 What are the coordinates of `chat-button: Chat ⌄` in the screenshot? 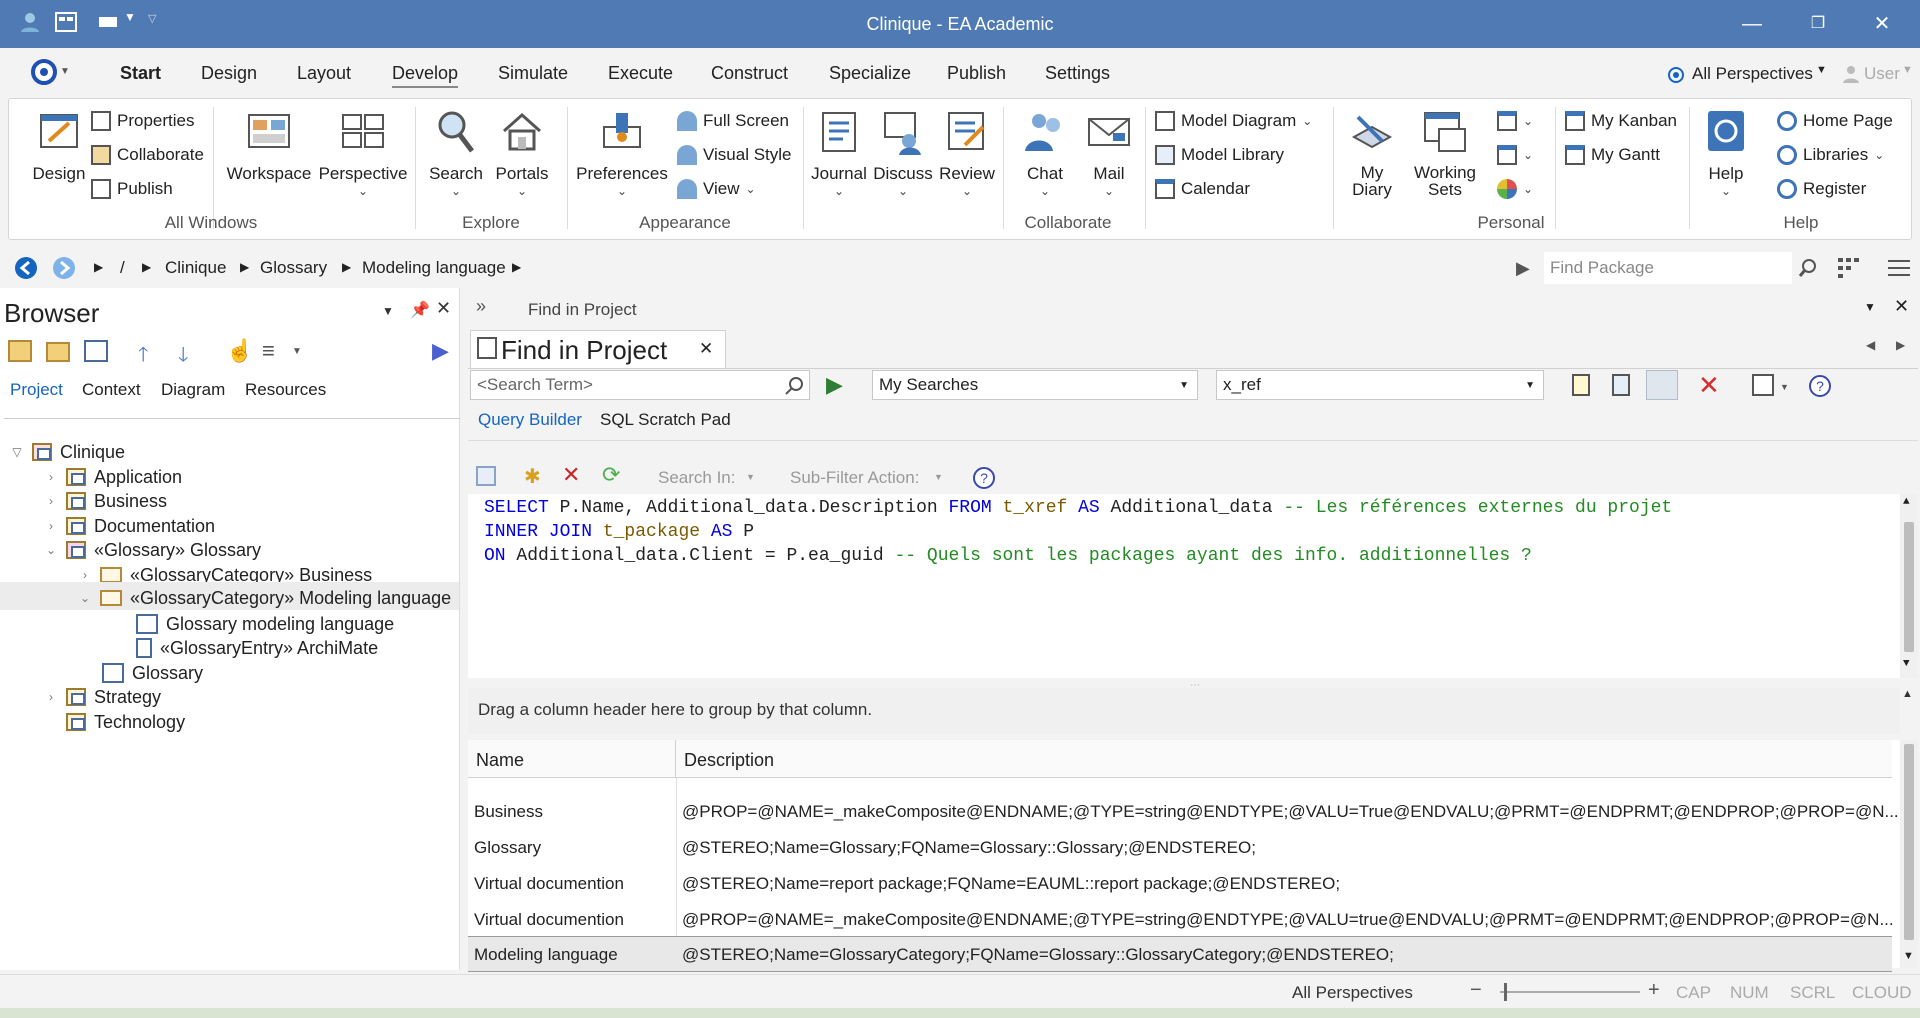 It's located at (1045, 152).